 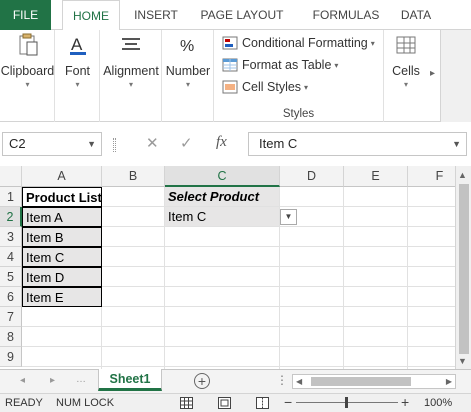 I want to click on cancel-icon: ✕, so click(x=152, y=143).